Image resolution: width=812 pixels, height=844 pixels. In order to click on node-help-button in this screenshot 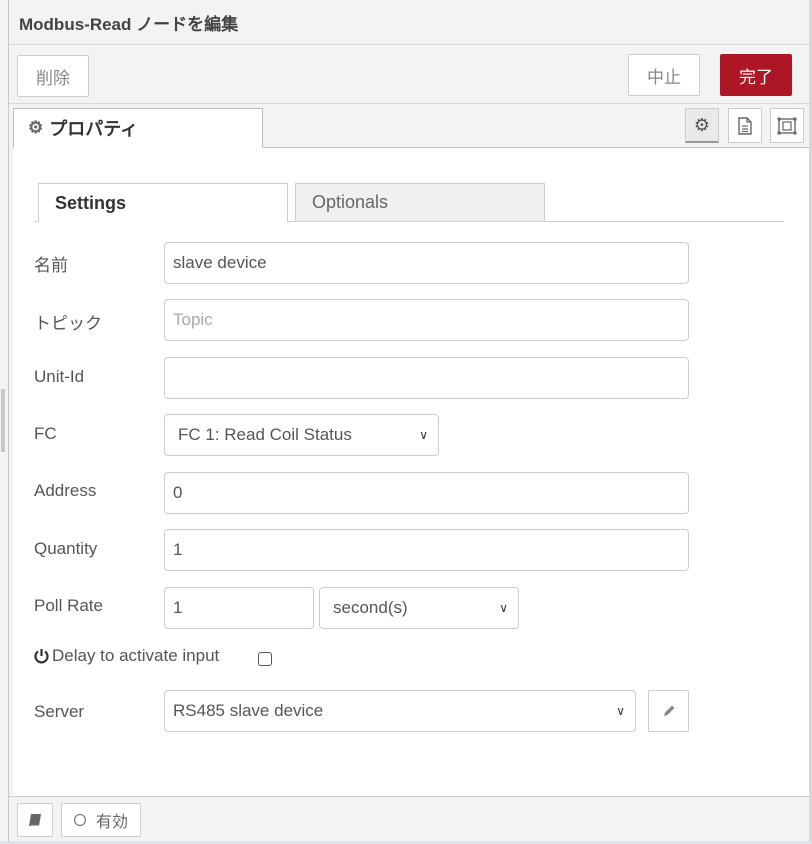, I will do `click(35, 820)`.